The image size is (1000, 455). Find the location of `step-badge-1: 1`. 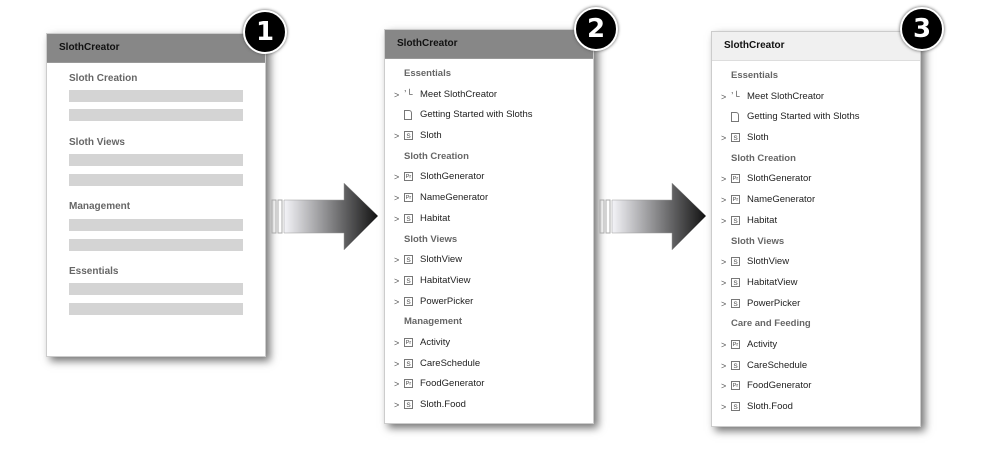

step-badge-1: 1 is located at coordinates (265, 32).